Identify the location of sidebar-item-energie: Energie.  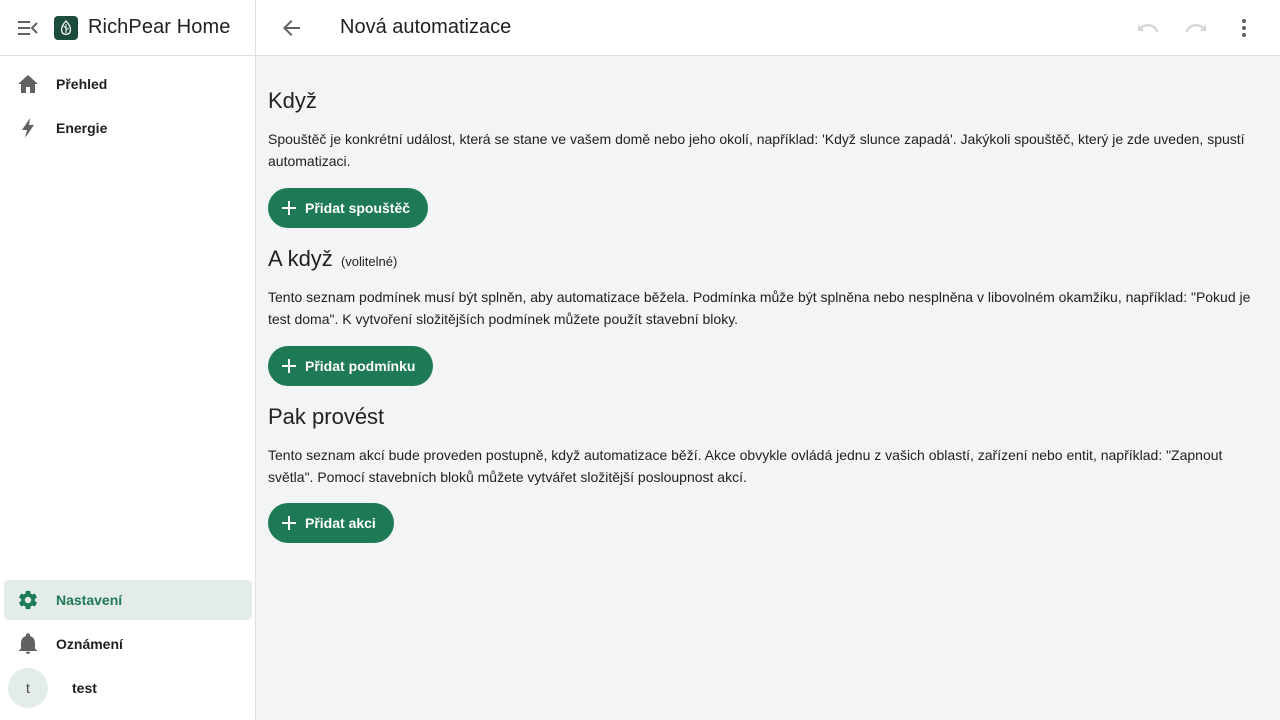
(128, 128).